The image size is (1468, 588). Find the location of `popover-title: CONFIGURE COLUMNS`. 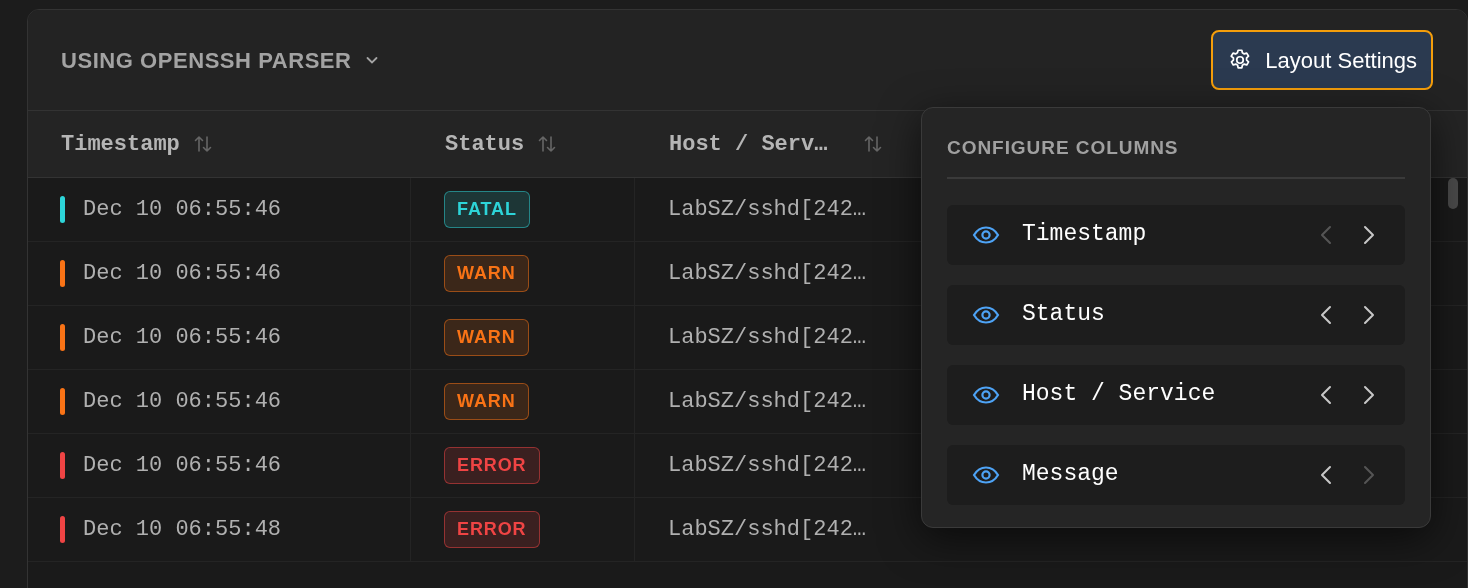

popover-title: CONFIGURE COLUMNS is located at coordinates (1176, 156).